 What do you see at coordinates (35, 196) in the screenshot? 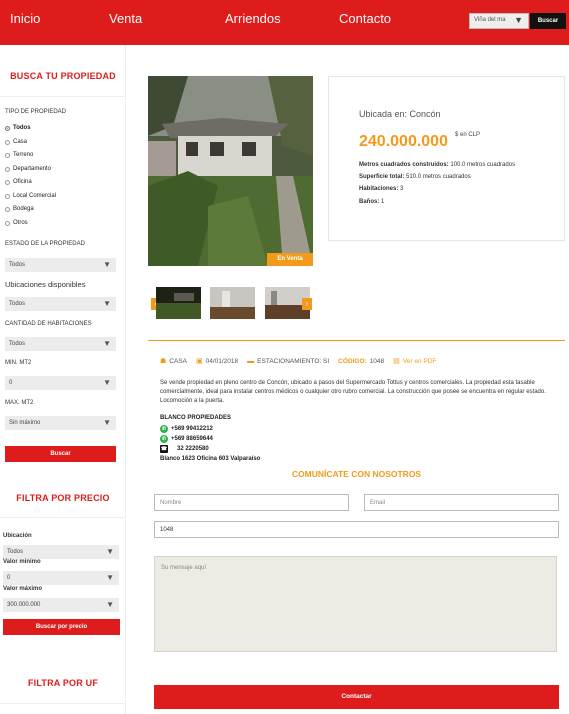
I see `radio-label: Local Comercial` at bounding box center [35, 196].